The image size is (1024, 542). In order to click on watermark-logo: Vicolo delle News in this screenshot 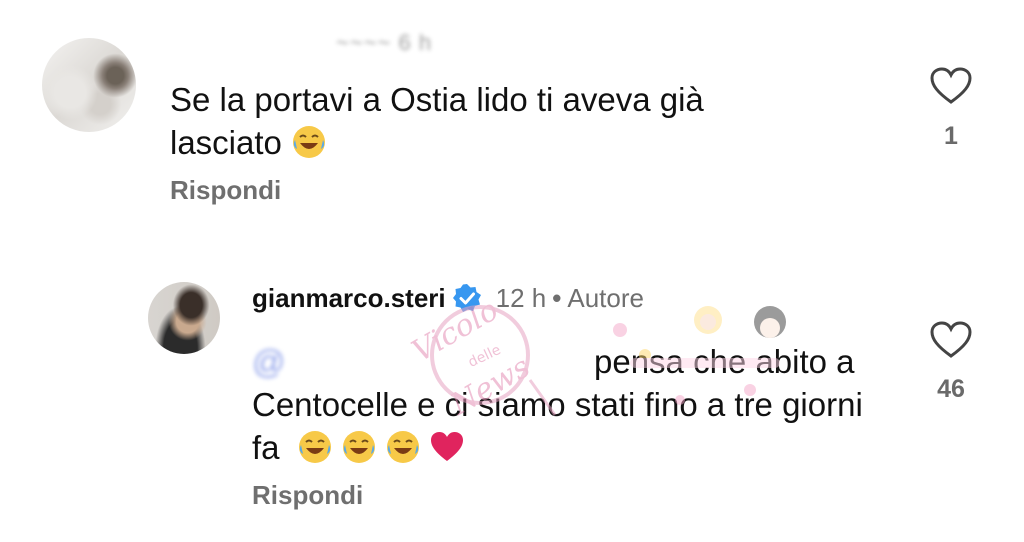, I will do `click(481, 357)`.